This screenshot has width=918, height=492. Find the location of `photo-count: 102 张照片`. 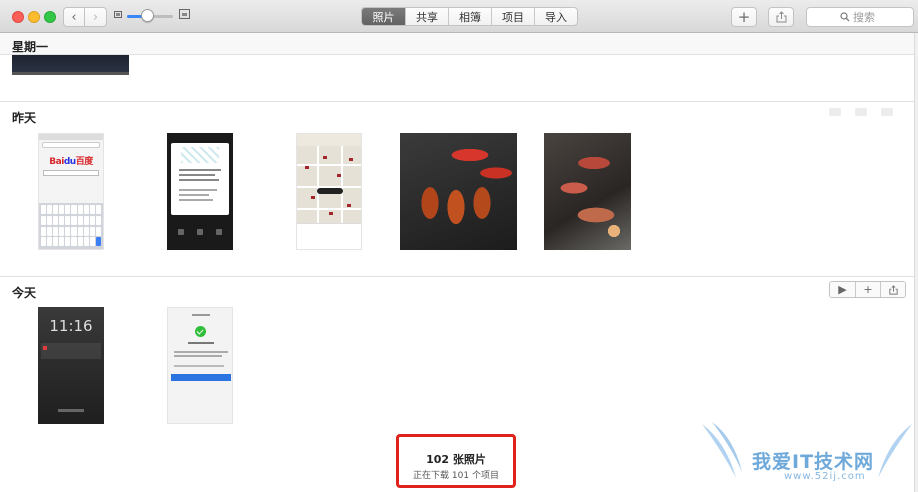

photo-count: 102 张照片 is located at coordinates (456, 459).